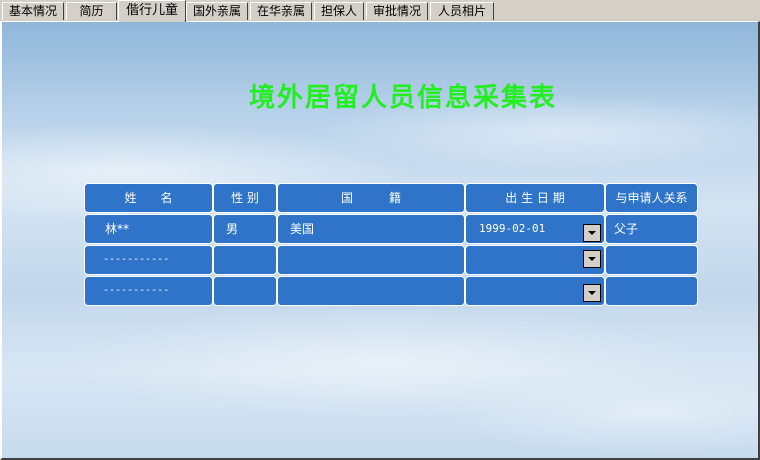 Image resolution: width=760 pixels, height=460 pixels. I want to click on row3-nationality, so click(371, 291).